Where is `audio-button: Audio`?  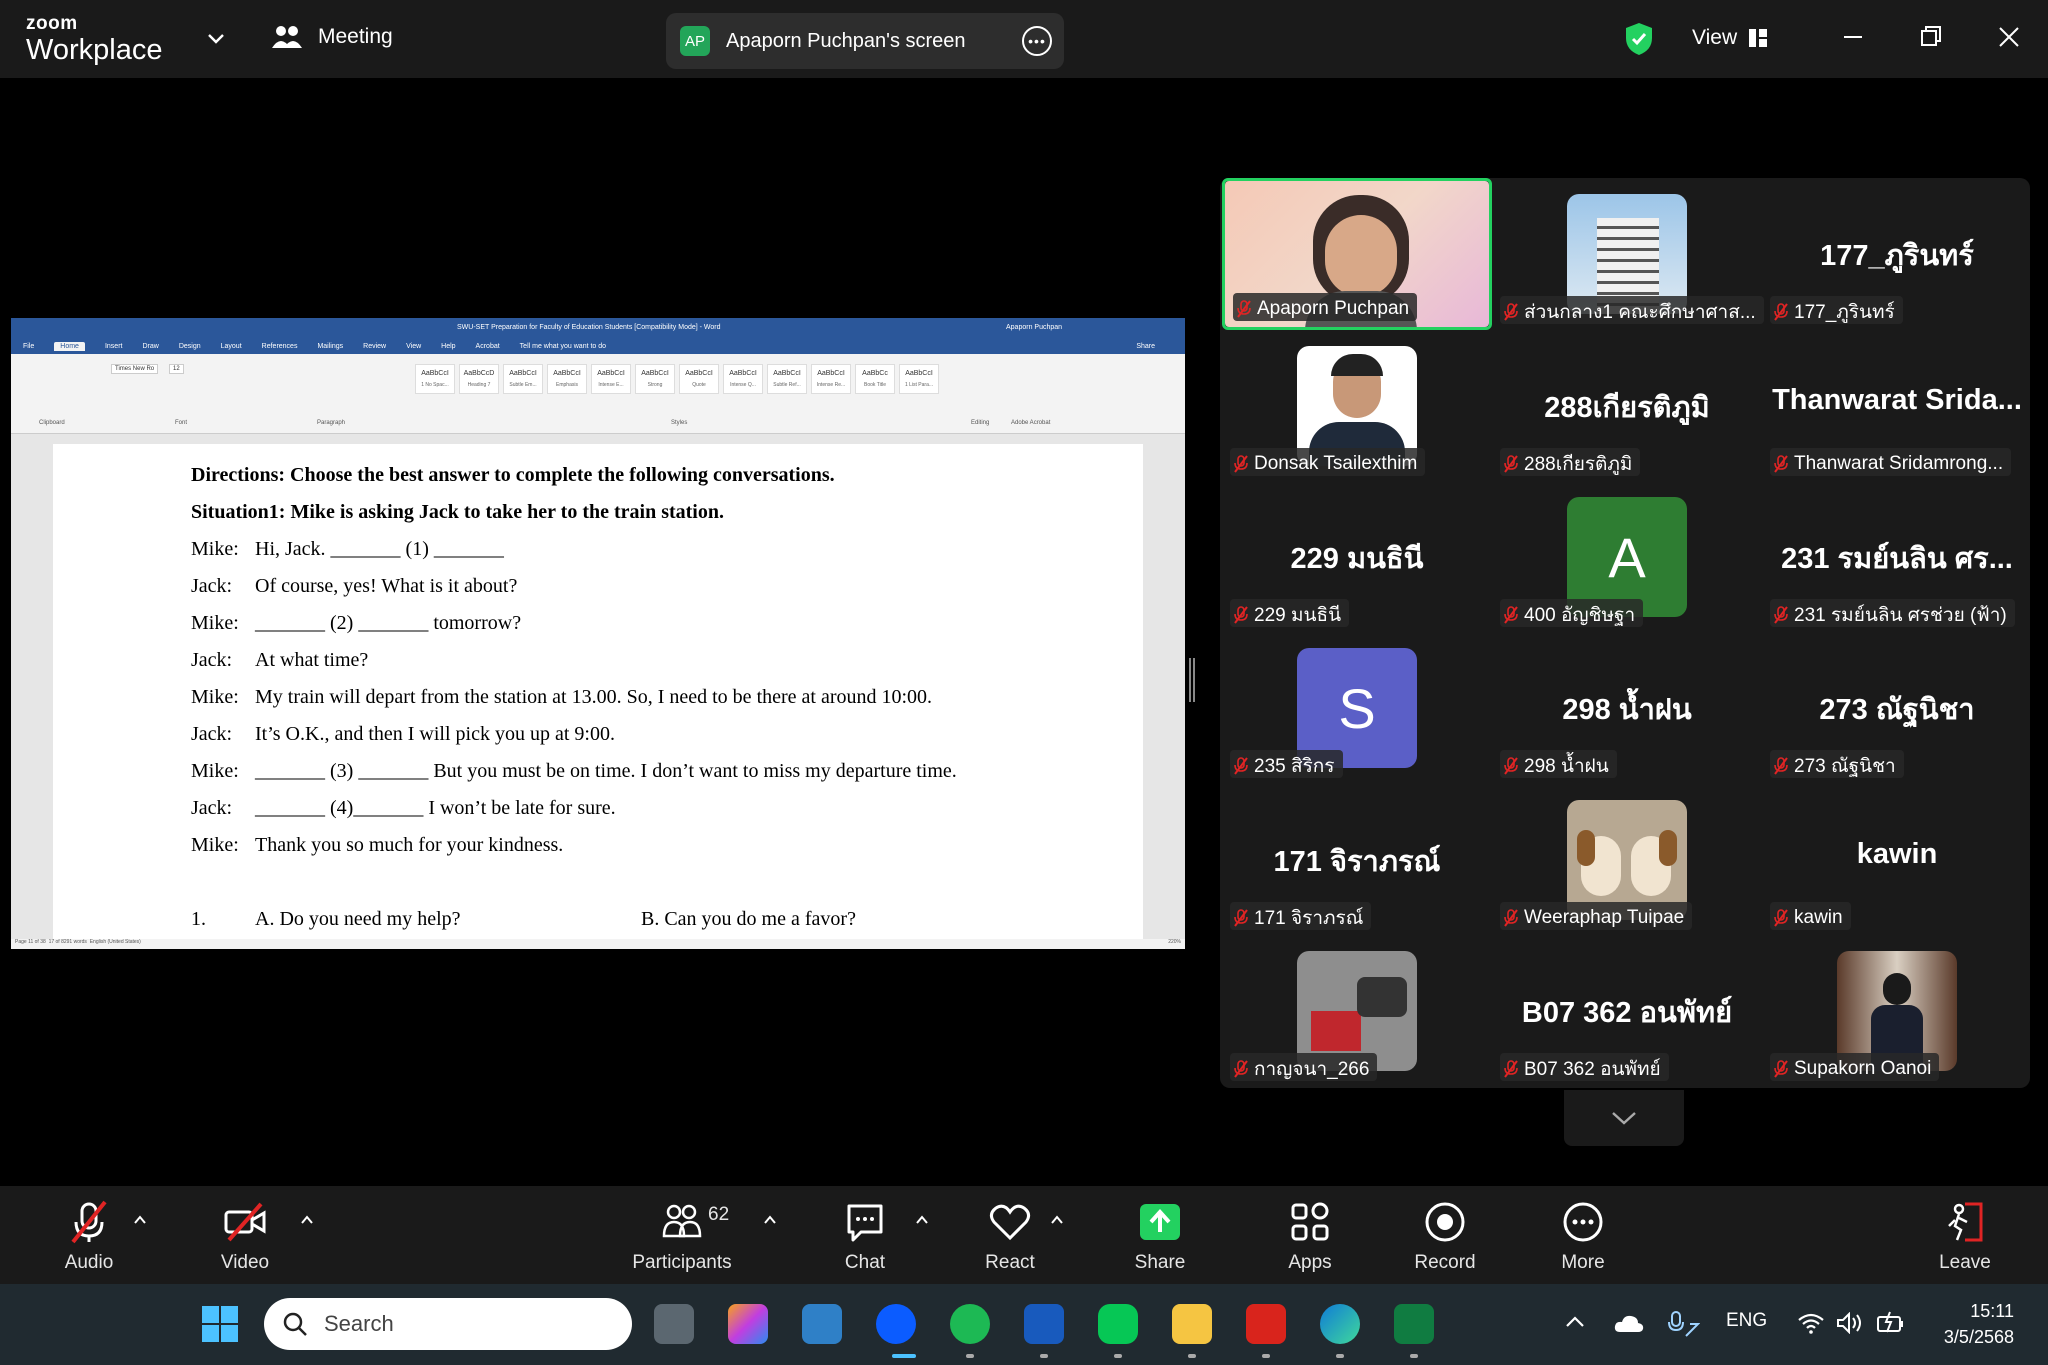
audio-button: Audio is located at coordinates (89, 1237).